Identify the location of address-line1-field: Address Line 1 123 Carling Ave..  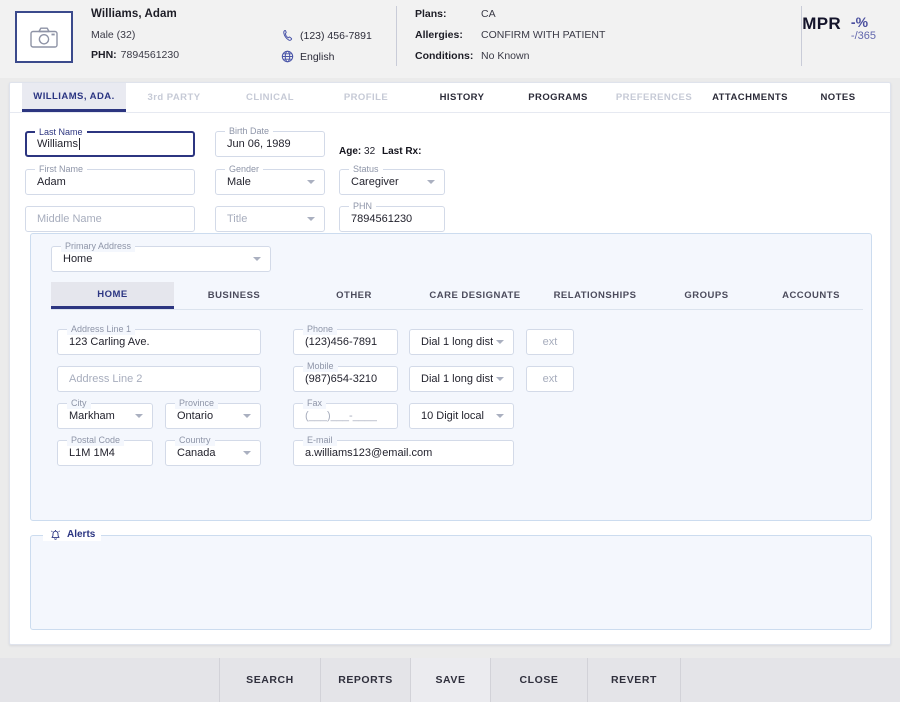
(159, 339).